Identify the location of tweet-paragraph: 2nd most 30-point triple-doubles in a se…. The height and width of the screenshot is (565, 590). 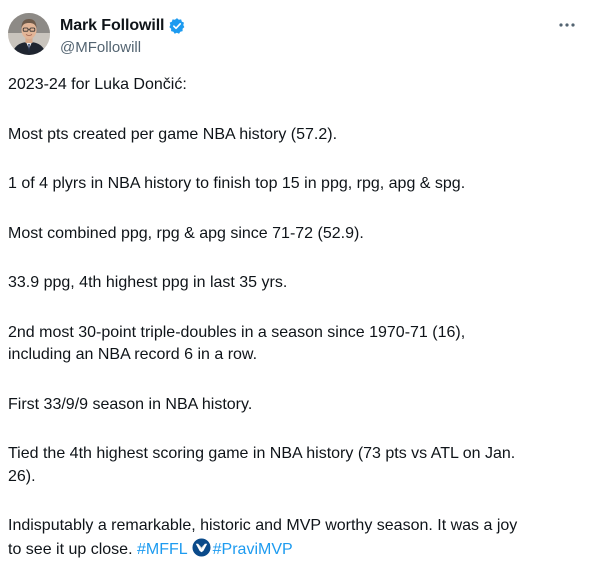
(237, 332).